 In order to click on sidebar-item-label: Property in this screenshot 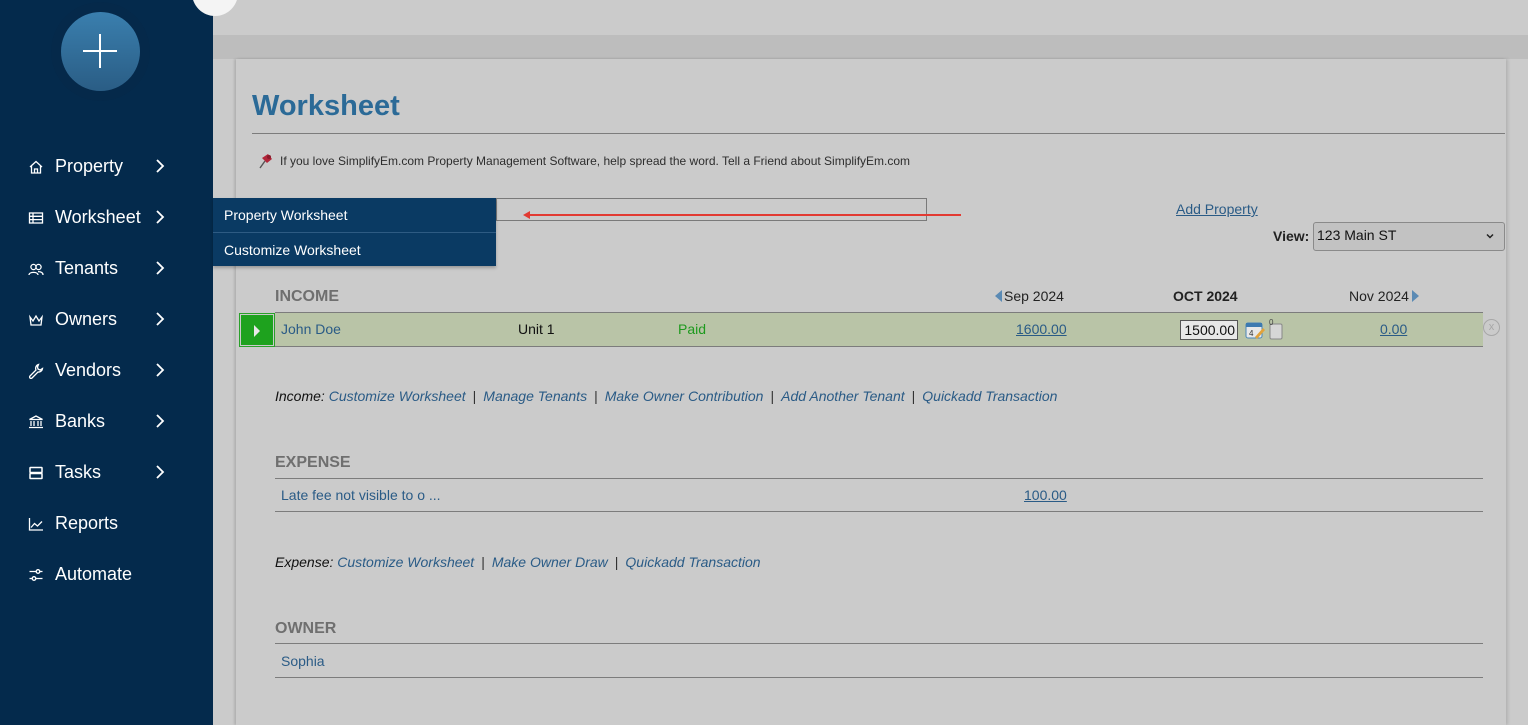, I will do `click(89, 166)`.